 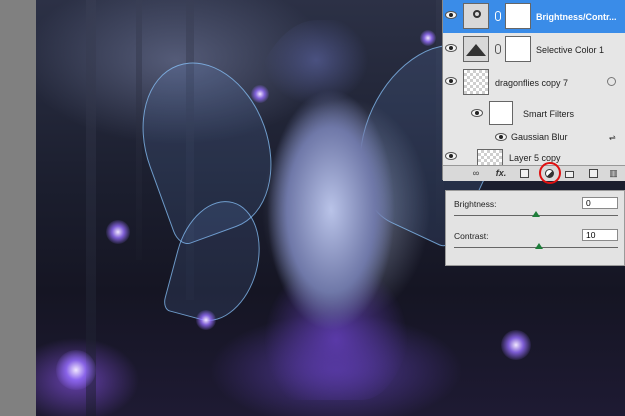 I want to click on filter-name: Gaussian Blur, so click(x=539, y=137).